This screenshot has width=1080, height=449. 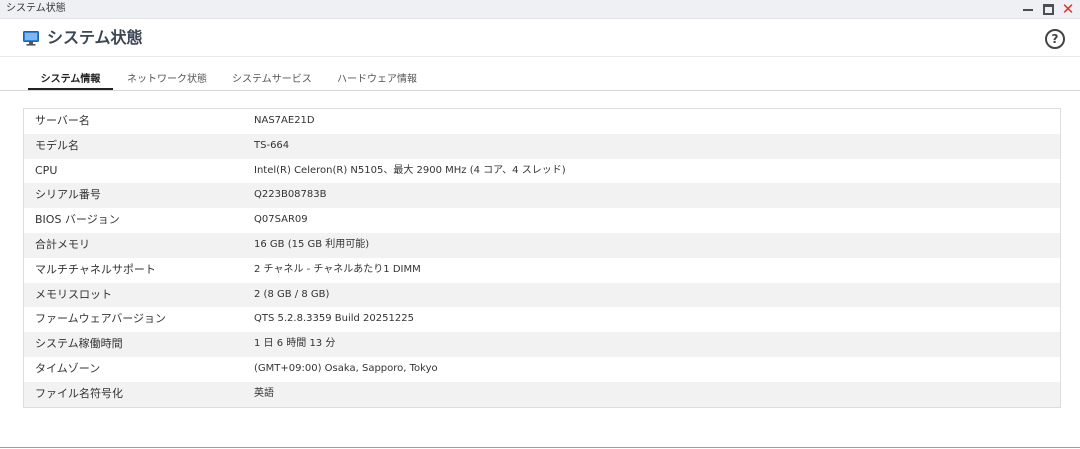 What do you see at coordinates (57, 145) in the screenshot?
I see `row-label: モデル名` at bounding box center [57, 145].